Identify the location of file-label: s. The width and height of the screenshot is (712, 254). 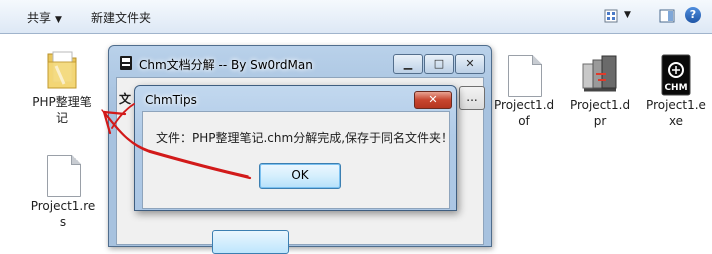
(63, 222).